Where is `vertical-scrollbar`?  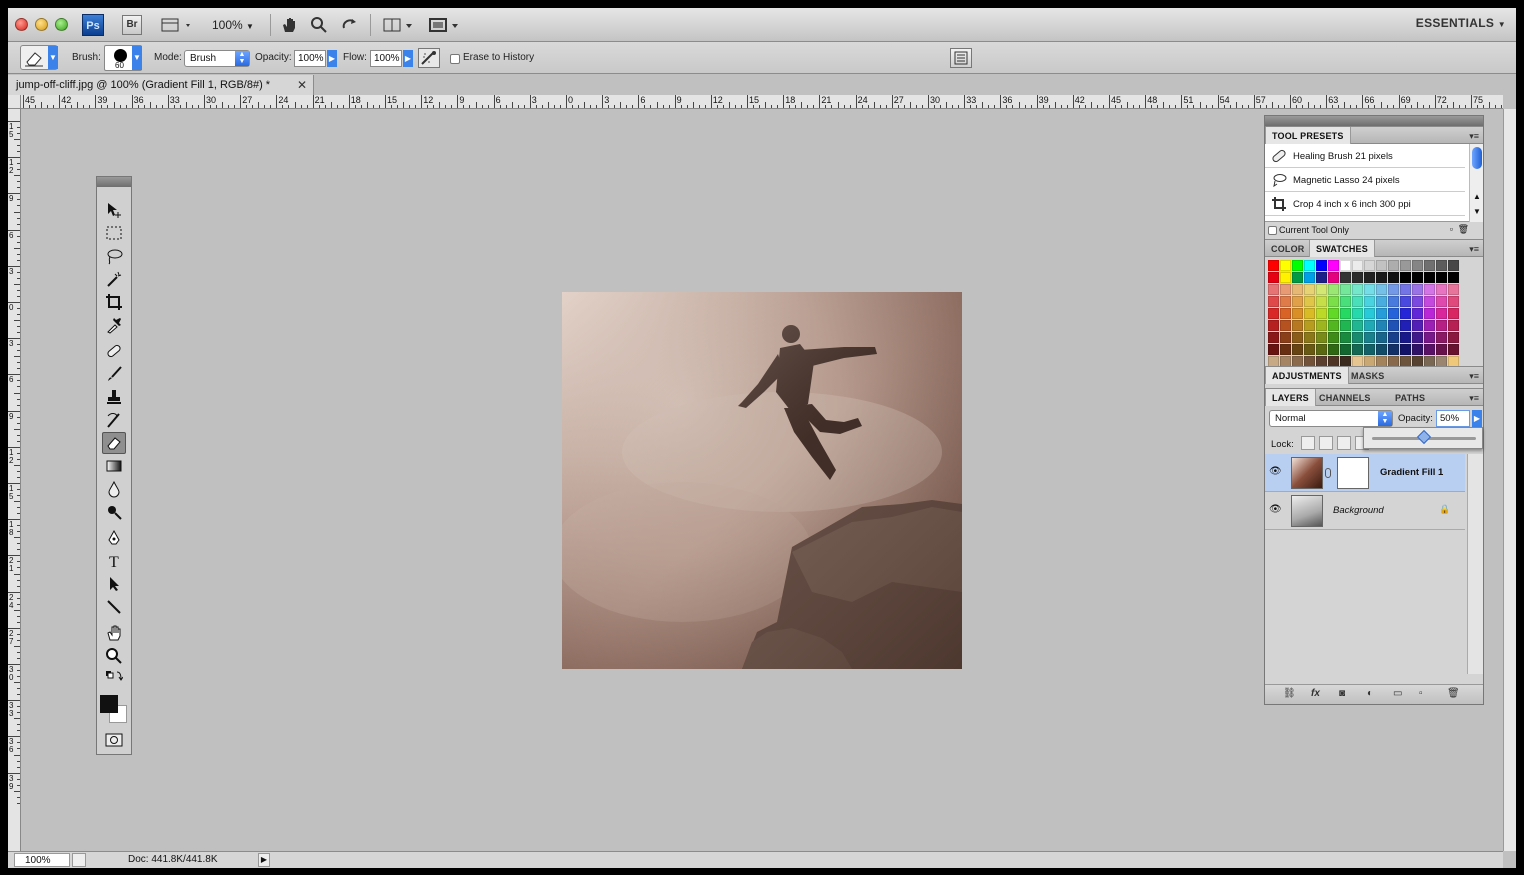
vertical-scrollbar is located at coordinates (1509, 480).